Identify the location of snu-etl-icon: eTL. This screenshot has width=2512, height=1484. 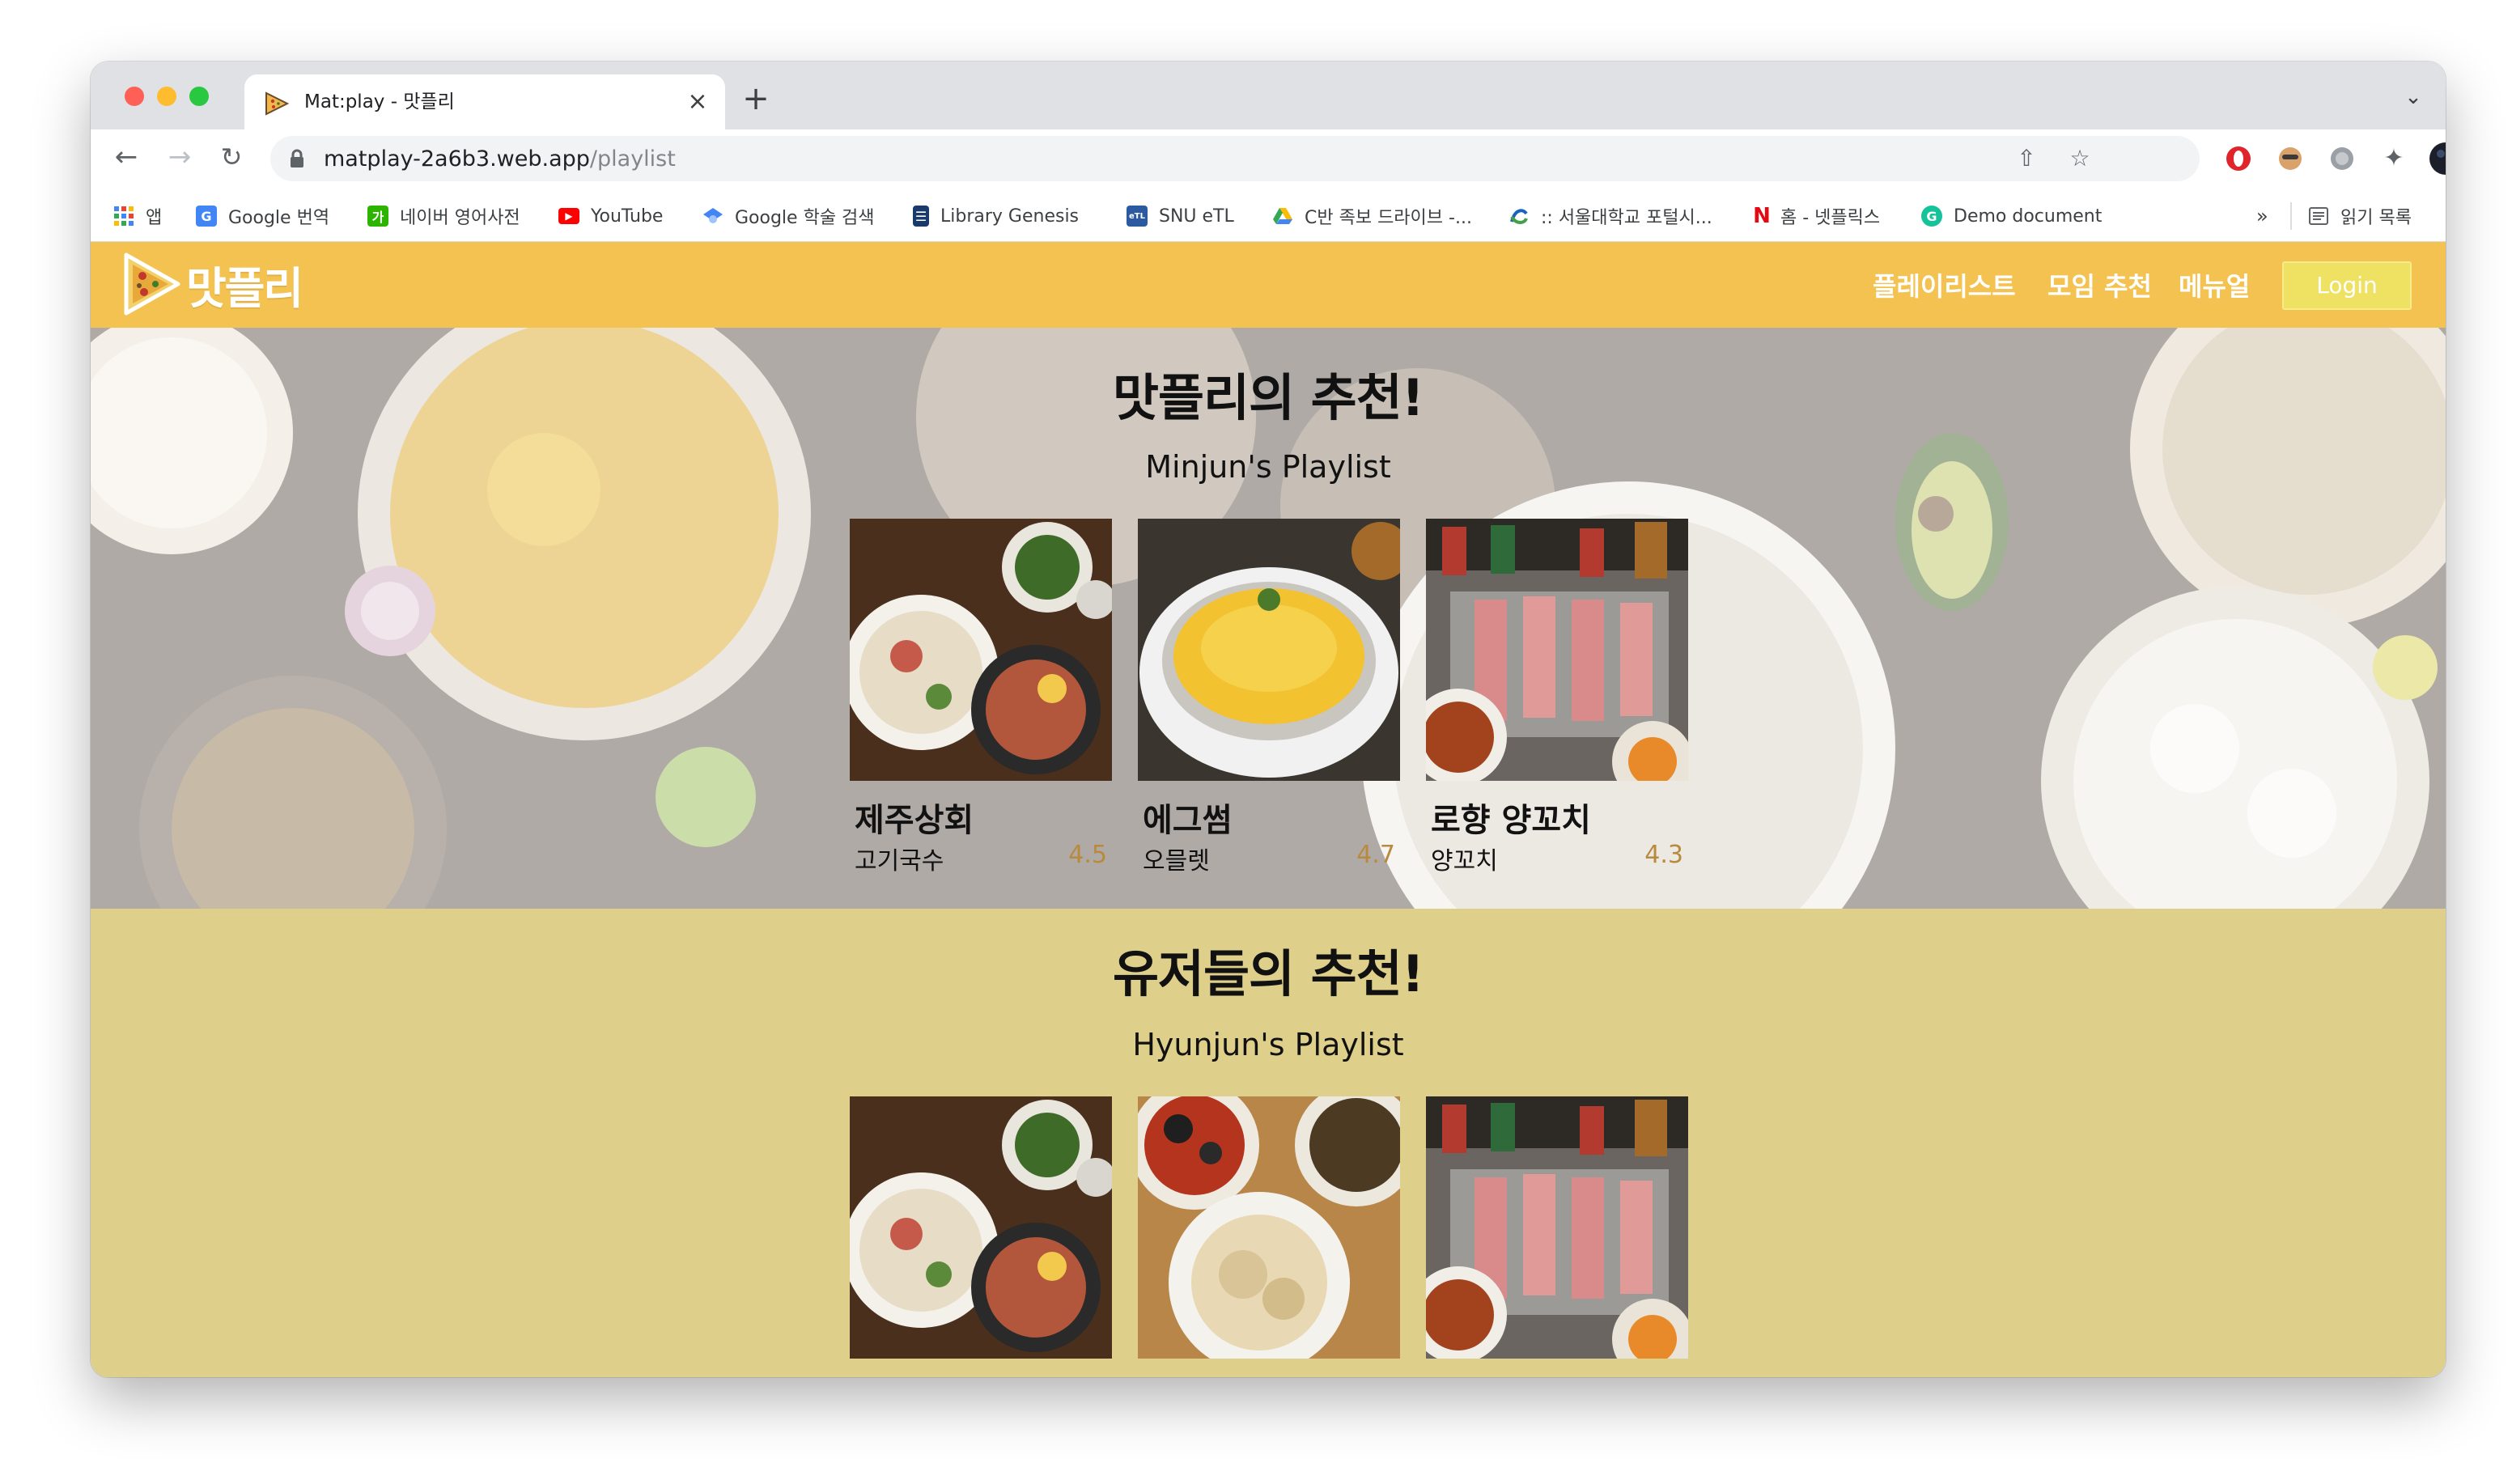
(1137, 216).